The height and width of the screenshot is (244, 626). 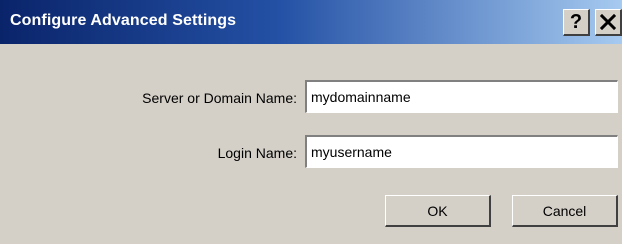 What do you see at coordinates (461, 96) in the screenshot?
I see `server-name-input` at bounding box center [461, 96].